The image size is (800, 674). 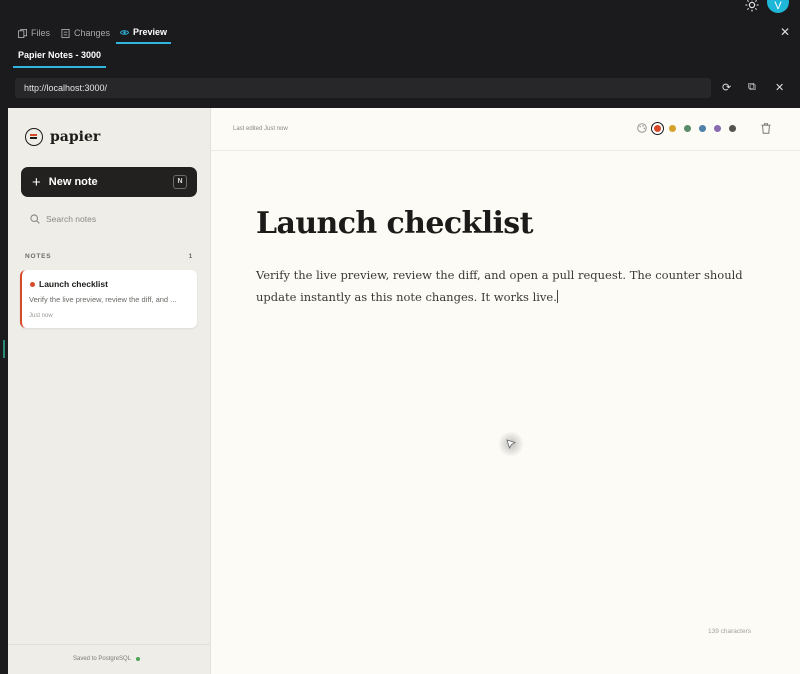 What do you see at coordinates (729, 631) in the screenshot?
I see `character-count: 139 characters` at bounding box center [729, 631].